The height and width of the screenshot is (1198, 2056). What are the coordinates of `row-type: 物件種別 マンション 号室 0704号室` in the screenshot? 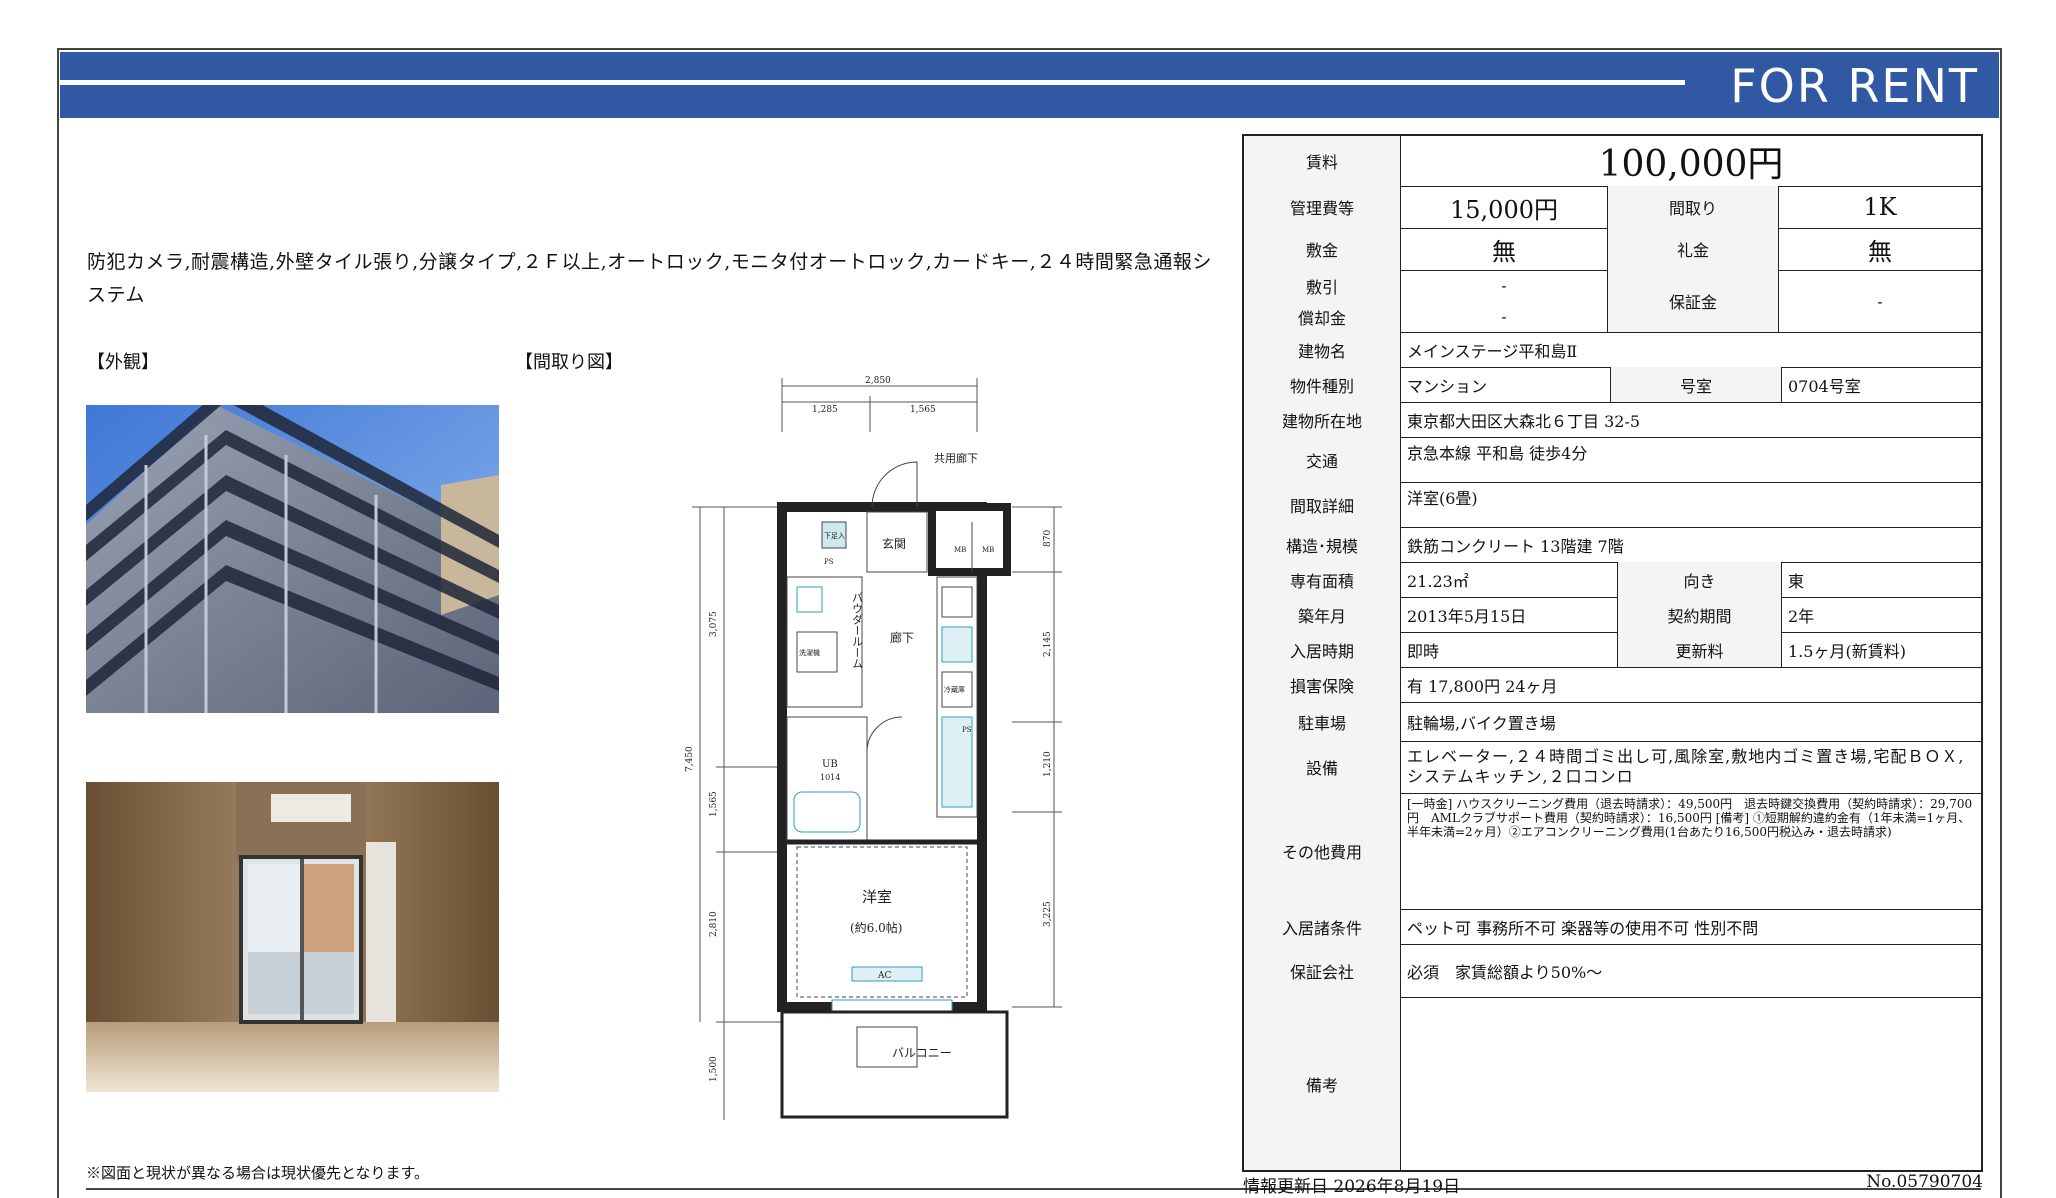 It's located at (1612, 385).